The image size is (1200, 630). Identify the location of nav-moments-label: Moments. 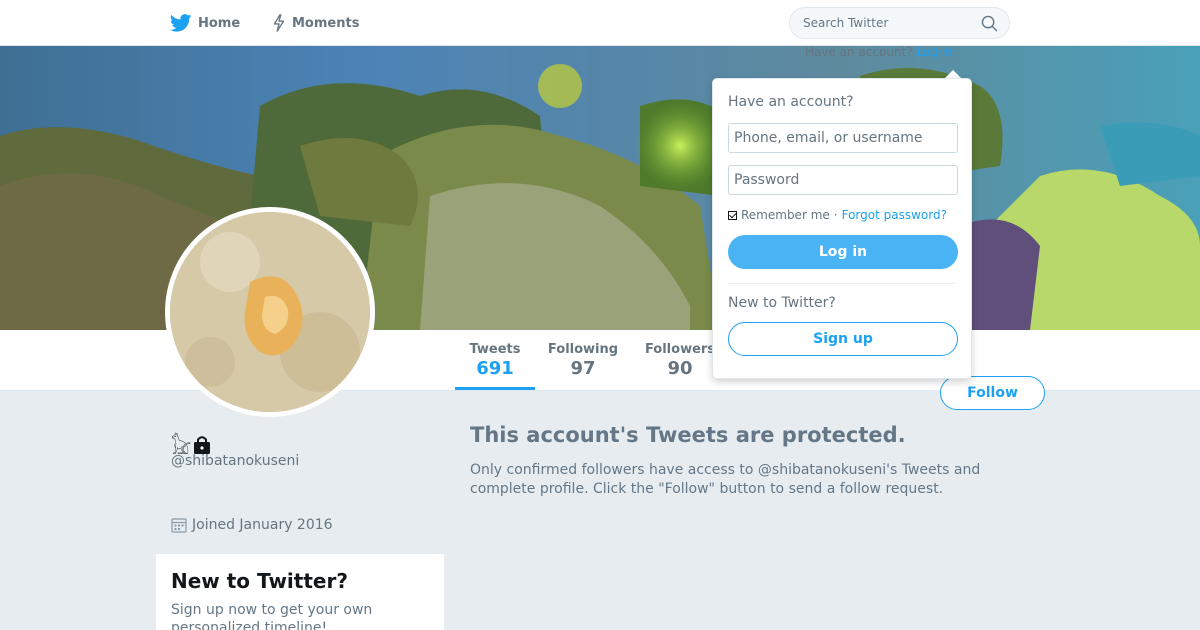
(326, 23).